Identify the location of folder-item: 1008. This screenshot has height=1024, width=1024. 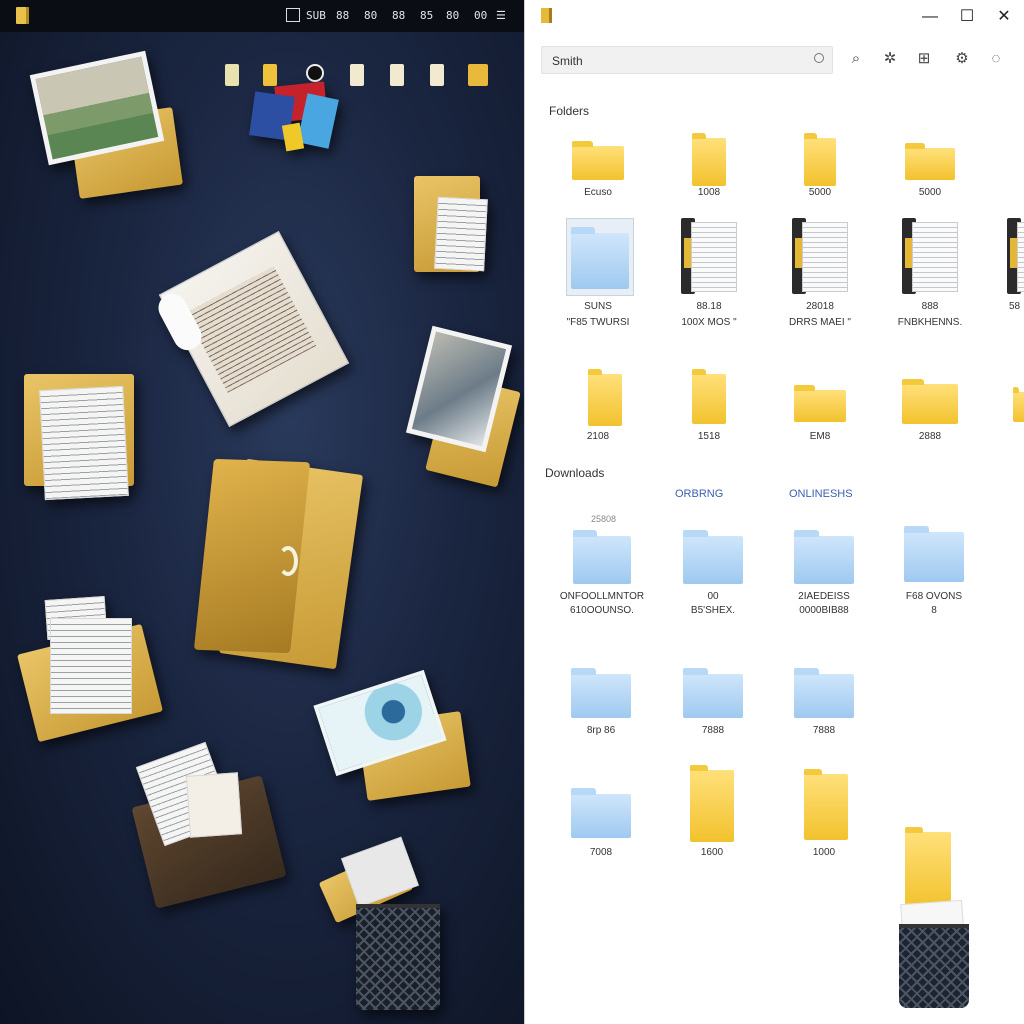
(709, 169).